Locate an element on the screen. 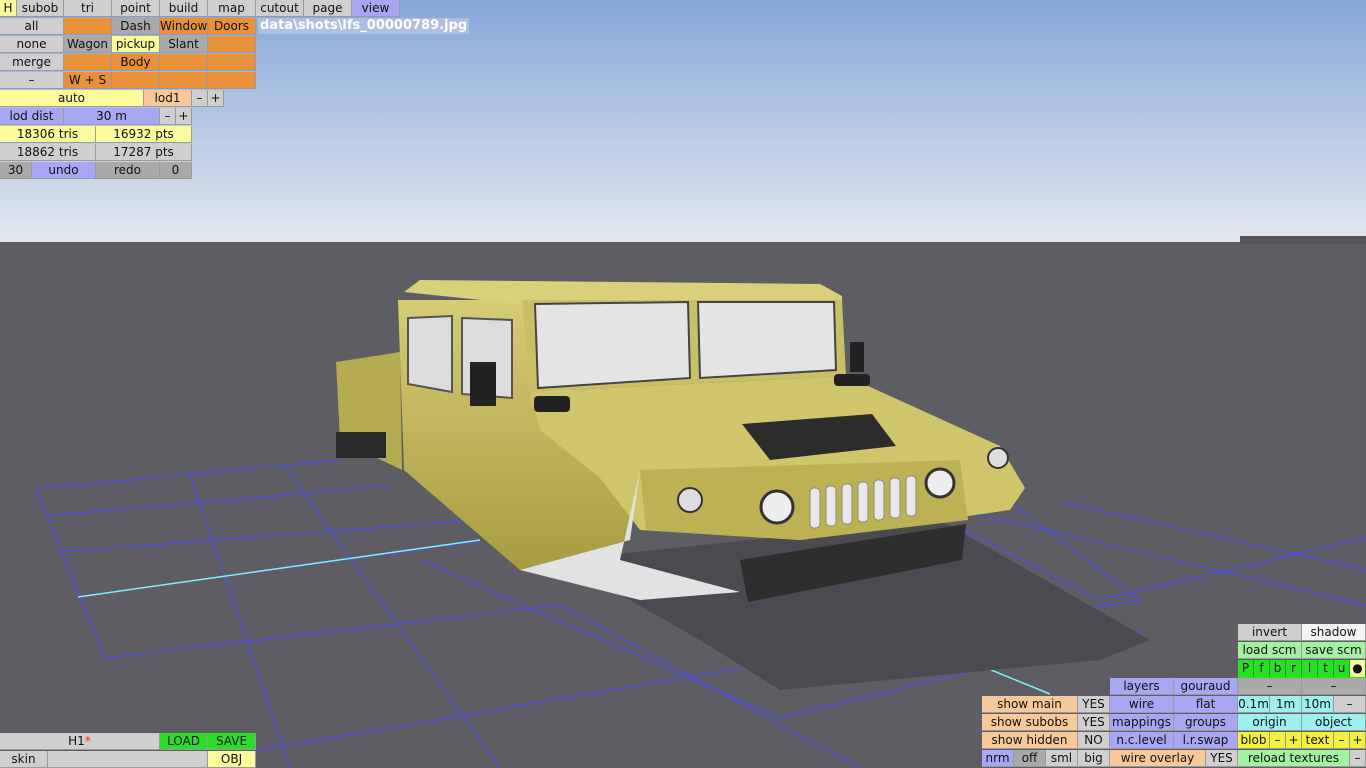 This screenshot has height=768, width=1366. grid-0-1m-button: 0.1m is located at coordinates (1254, 704).